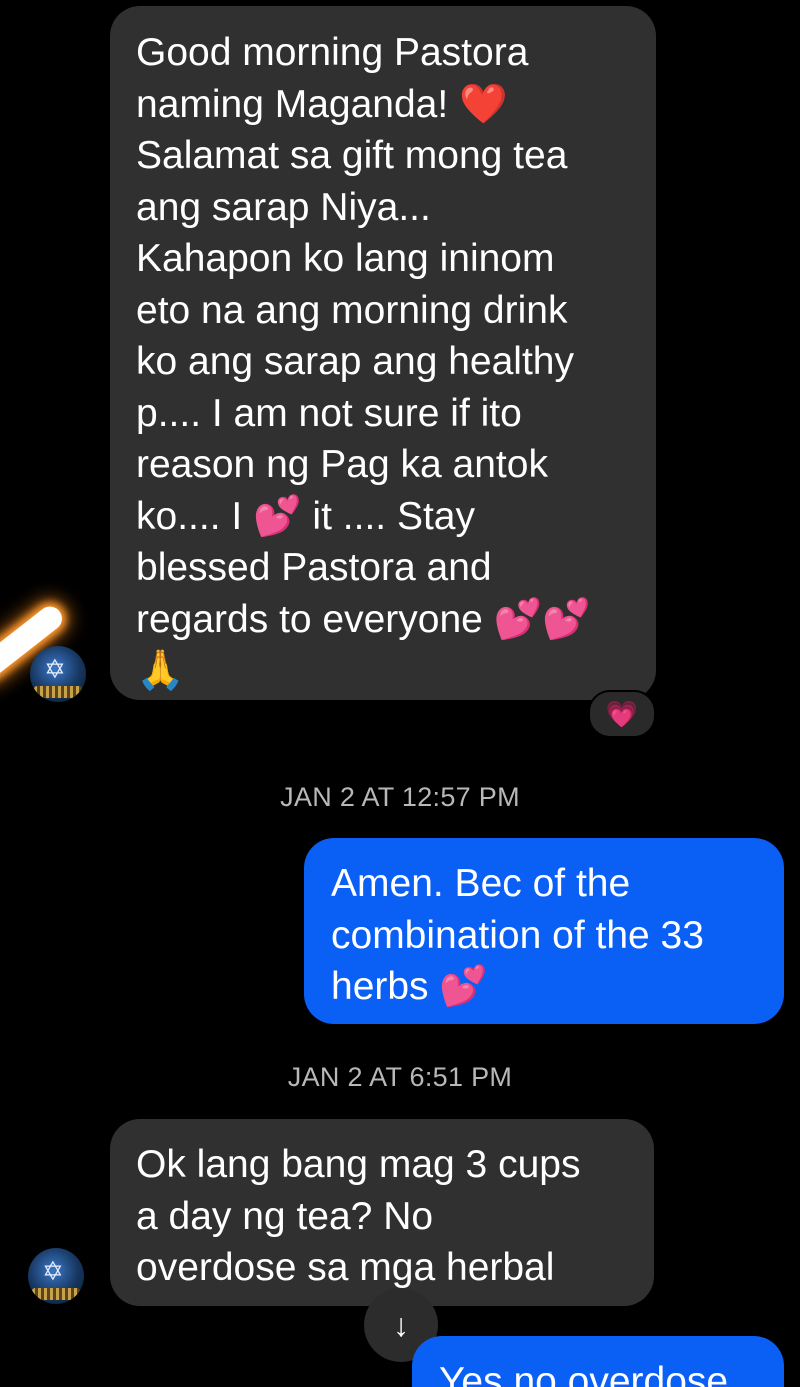  Describe the element at coordinates (345, 258) in the screenshot. I see `message-line: Kahapon ko lang ininom` at that location.